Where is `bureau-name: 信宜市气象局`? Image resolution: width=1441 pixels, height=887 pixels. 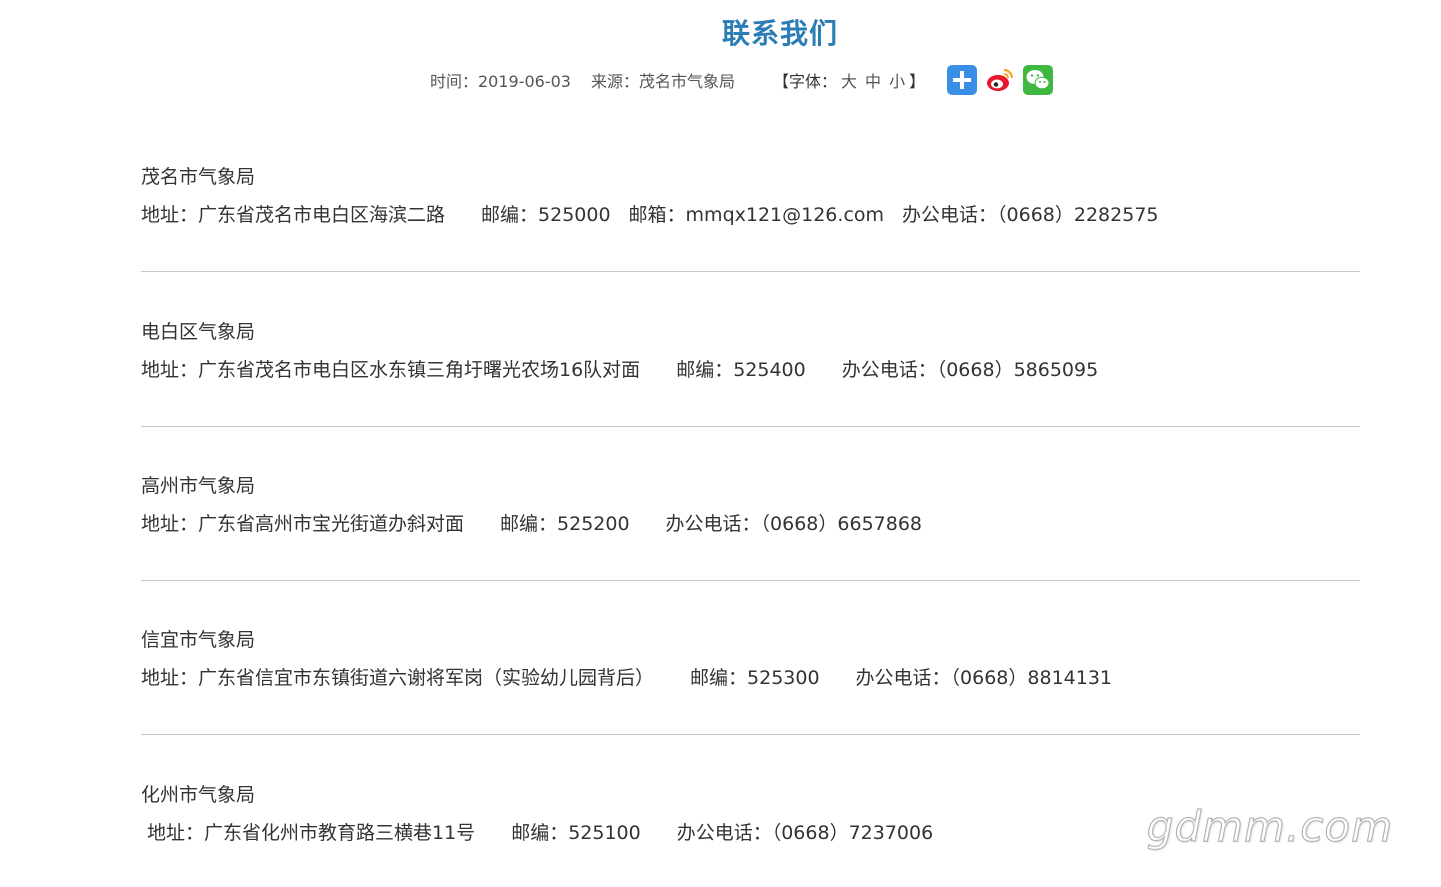
bureau-name: 信宜市气象局 is located at coordinates (198, 640).